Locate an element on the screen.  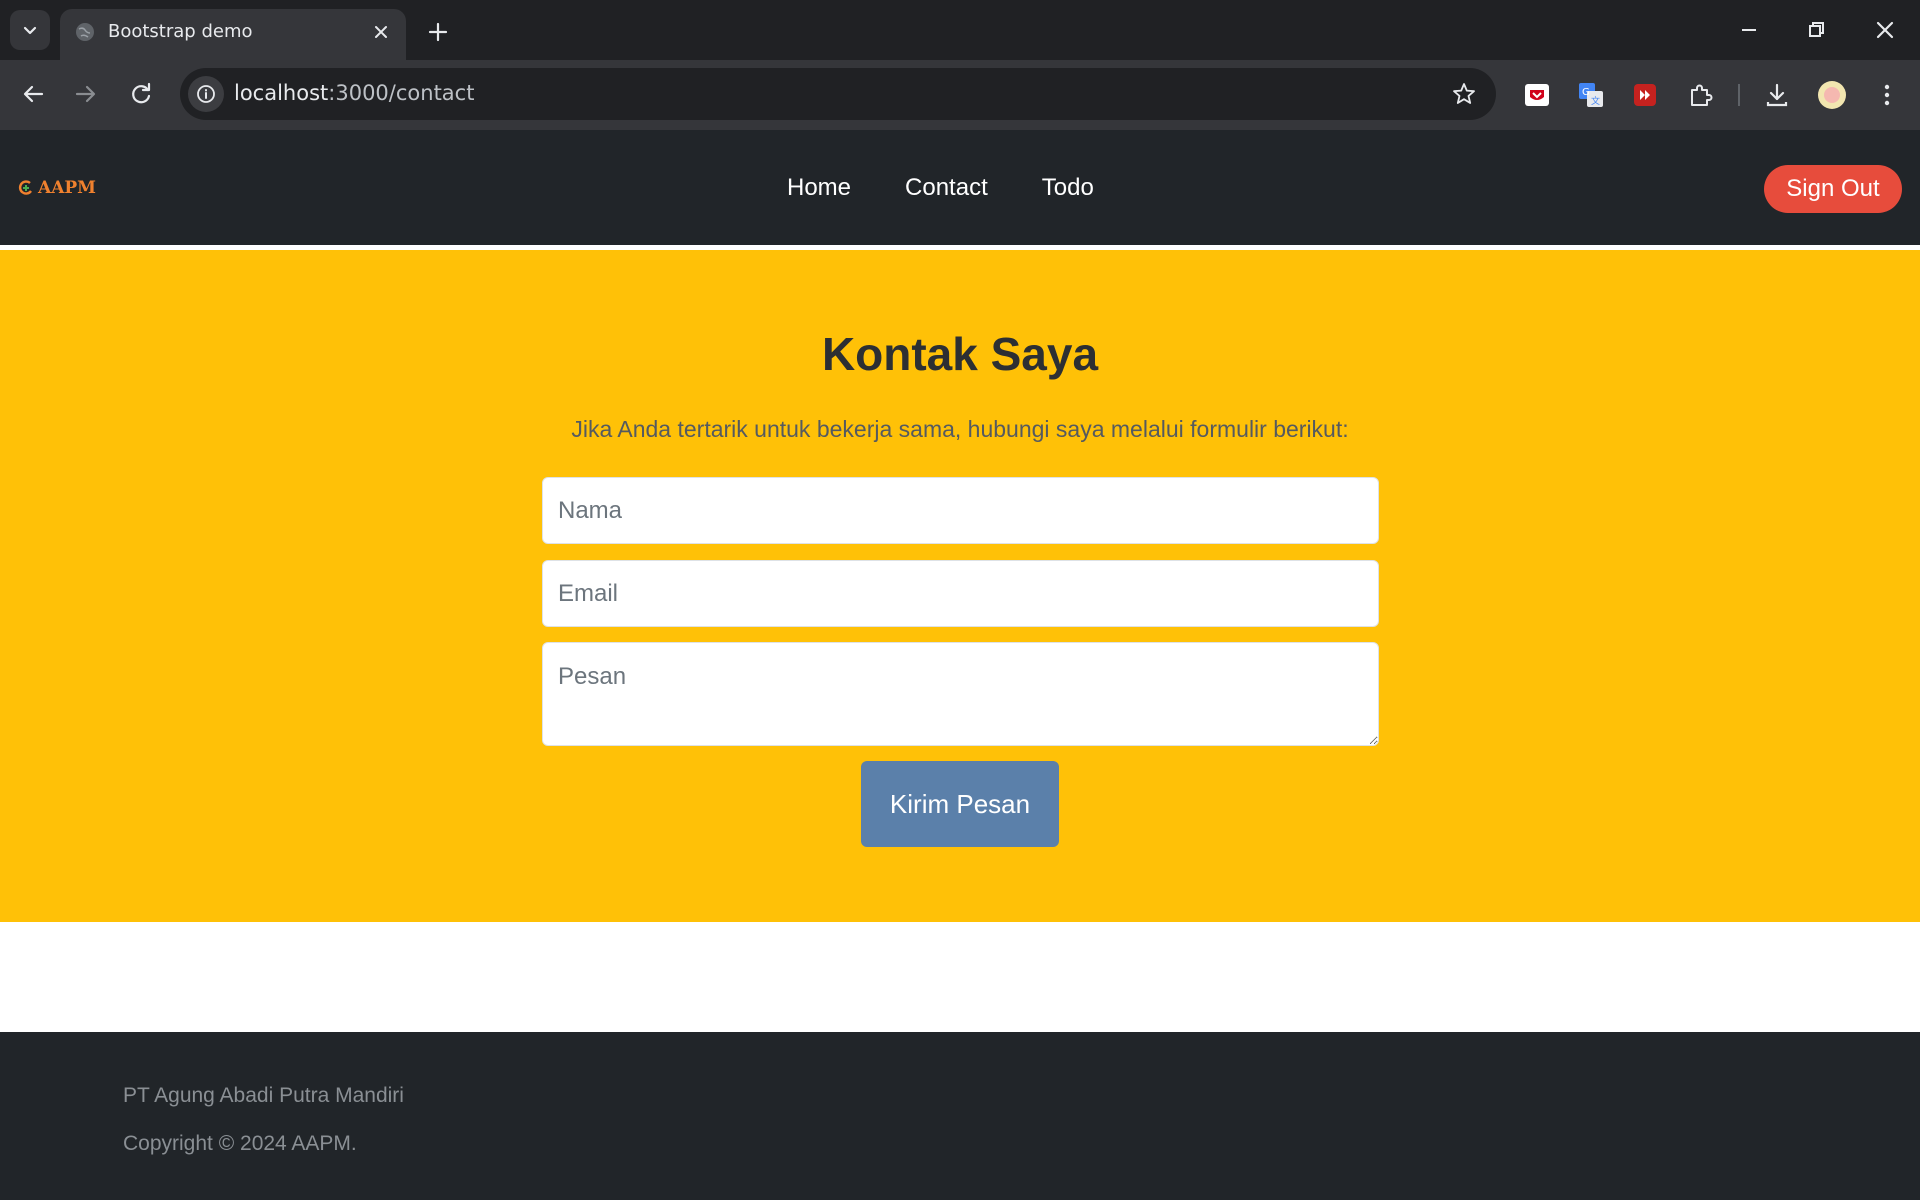
nav-link-contact: Contact is located at coordinates (946, 188).